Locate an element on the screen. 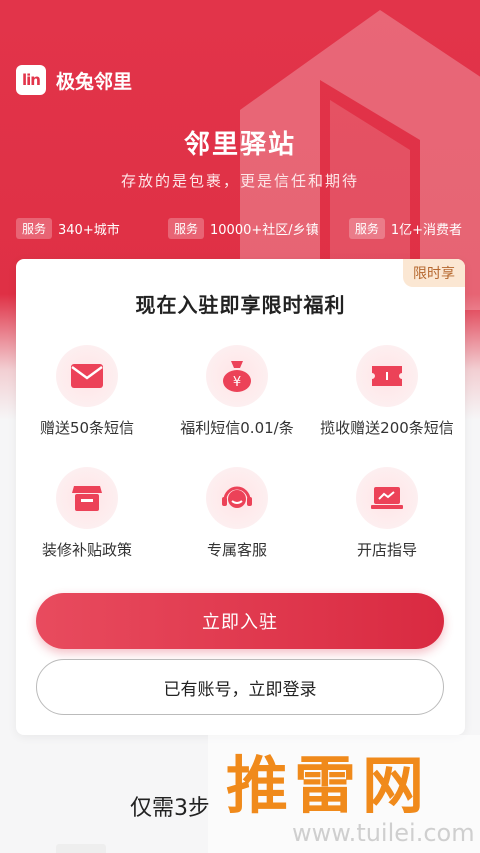  benefit-label: 赠送50条短信 is located at coordinates (87, 428).